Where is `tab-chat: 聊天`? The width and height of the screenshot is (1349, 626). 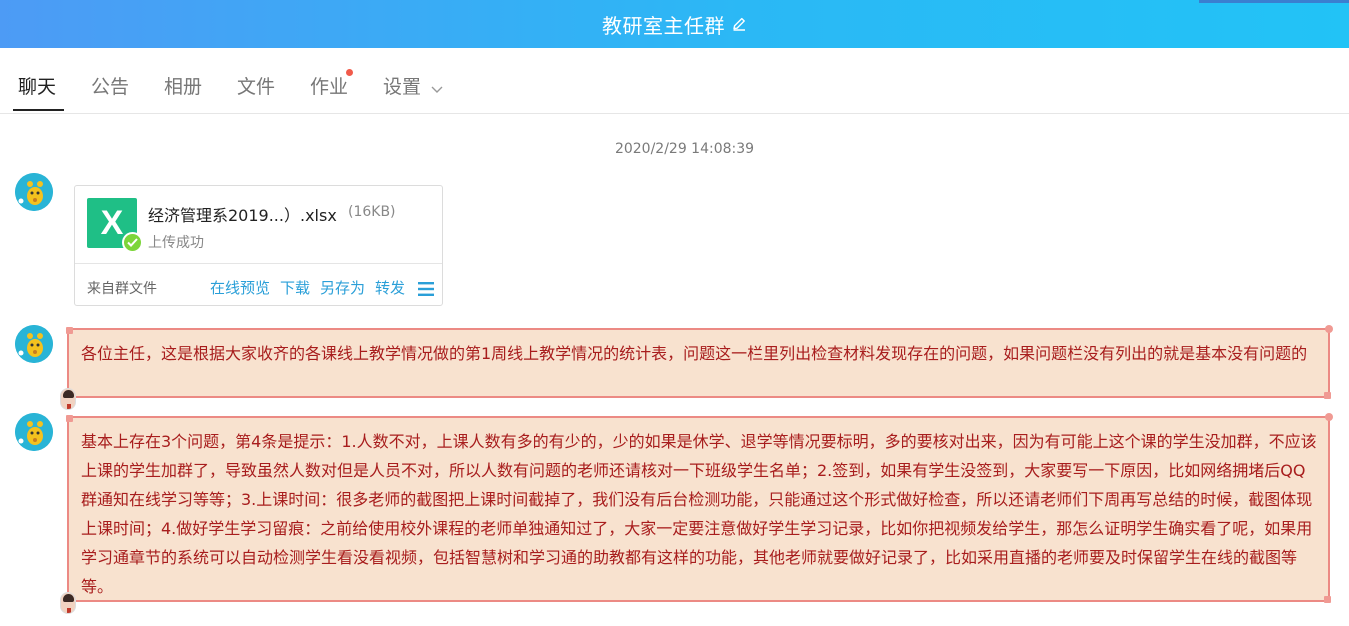
tab-chat: 聊天 is located at coordinates (37, 85).